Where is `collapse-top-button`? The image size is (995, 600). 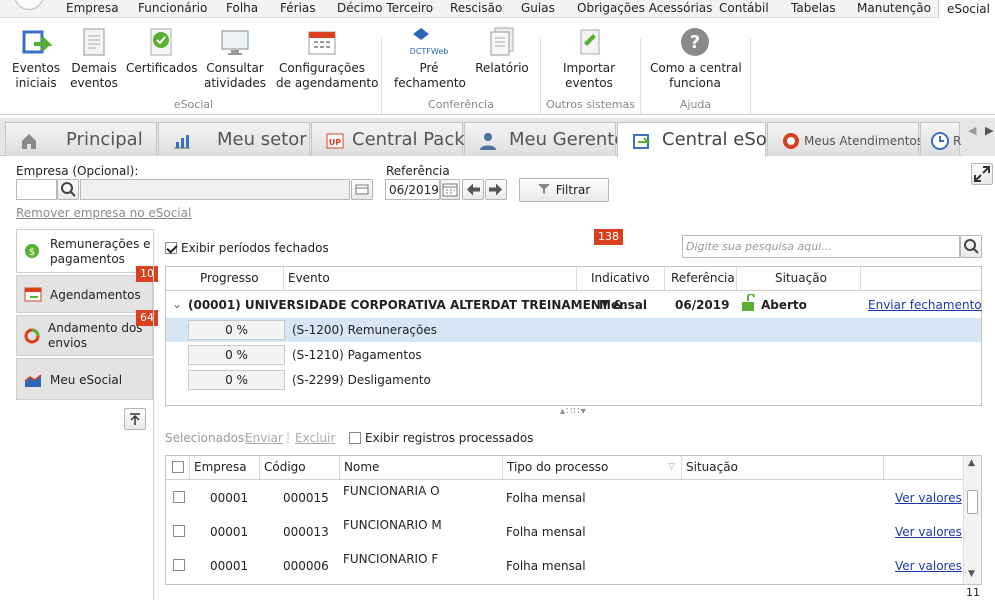
collapse-top-button is located at coordinates (135, 419).